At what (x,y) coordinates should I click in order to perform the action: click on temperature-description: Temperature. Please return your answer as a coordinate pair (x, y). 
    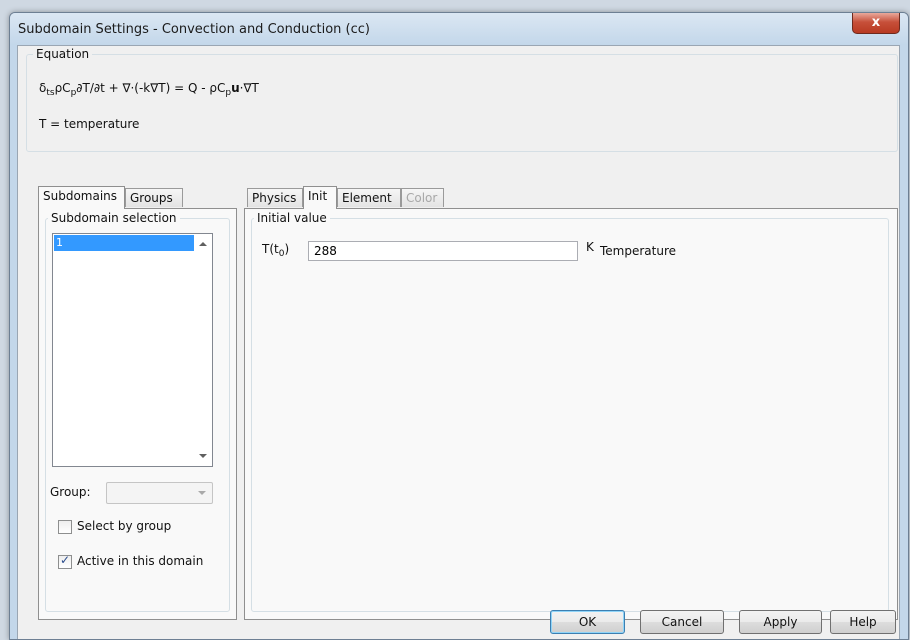
    Looking at the image, I should click on (638, 251).